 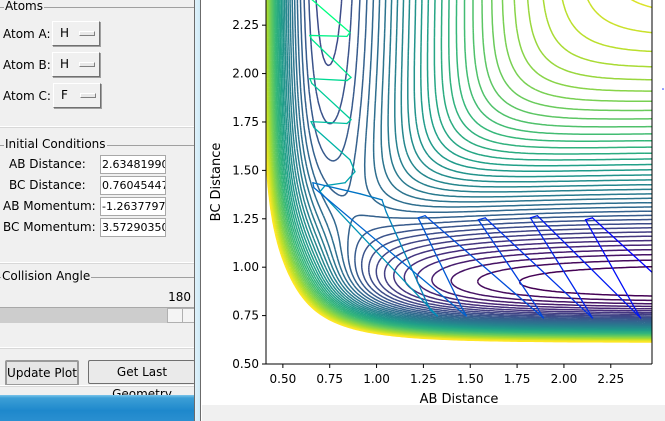 What do you see at coordinates (329, 379) in the screenshot?
I see `x-tick-label: 0.75` at bounding box center [329, 379].